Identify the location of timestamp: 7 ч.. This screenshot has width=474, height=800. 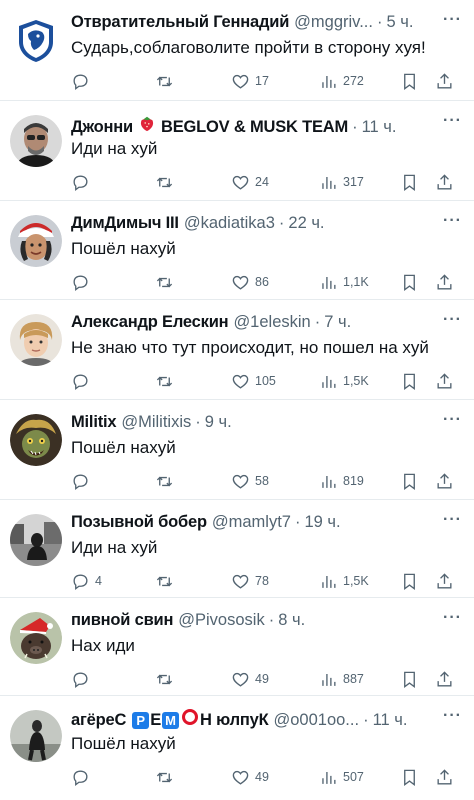
(337, 322).